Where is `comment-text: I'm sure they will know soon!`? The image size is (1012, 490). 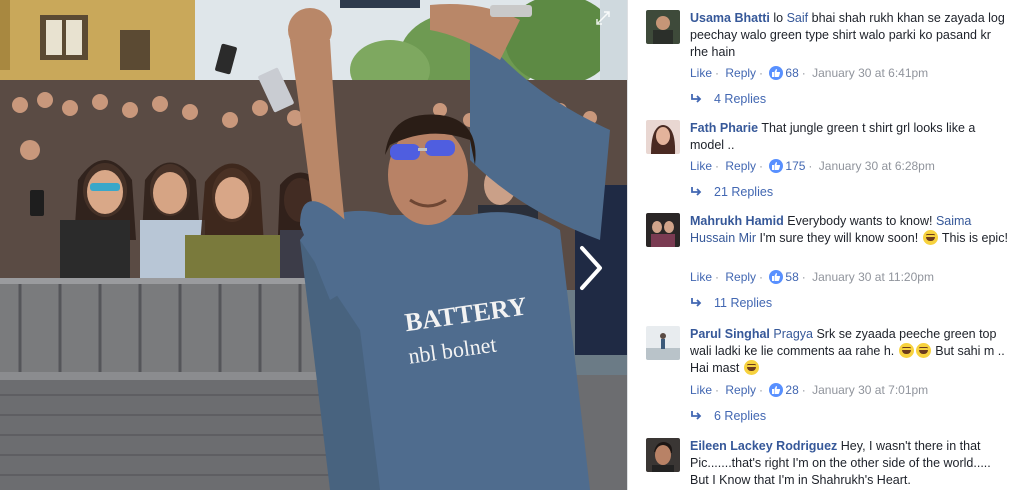 comment-text: I'm sure they will know soon! is located at coordinates (839, 238).